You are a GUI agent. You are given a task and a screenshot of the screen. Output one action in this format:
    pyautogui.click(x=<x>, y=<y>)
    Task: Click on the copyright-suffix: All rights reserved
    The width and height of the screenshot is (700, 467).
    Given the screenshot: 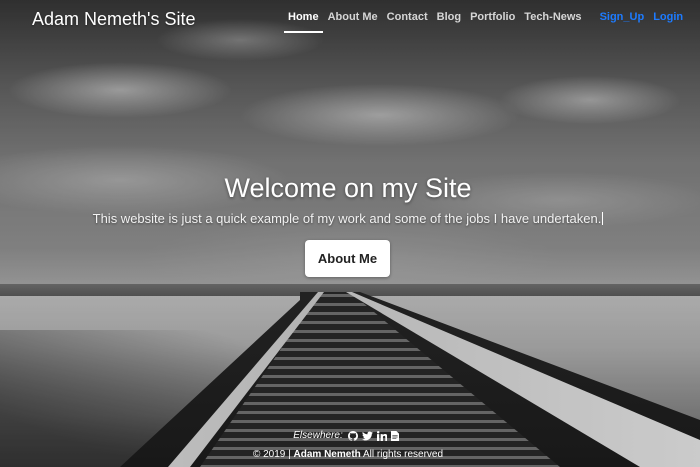 What is the action you would take?
    pyautogui.click(x=403, y=454)
    